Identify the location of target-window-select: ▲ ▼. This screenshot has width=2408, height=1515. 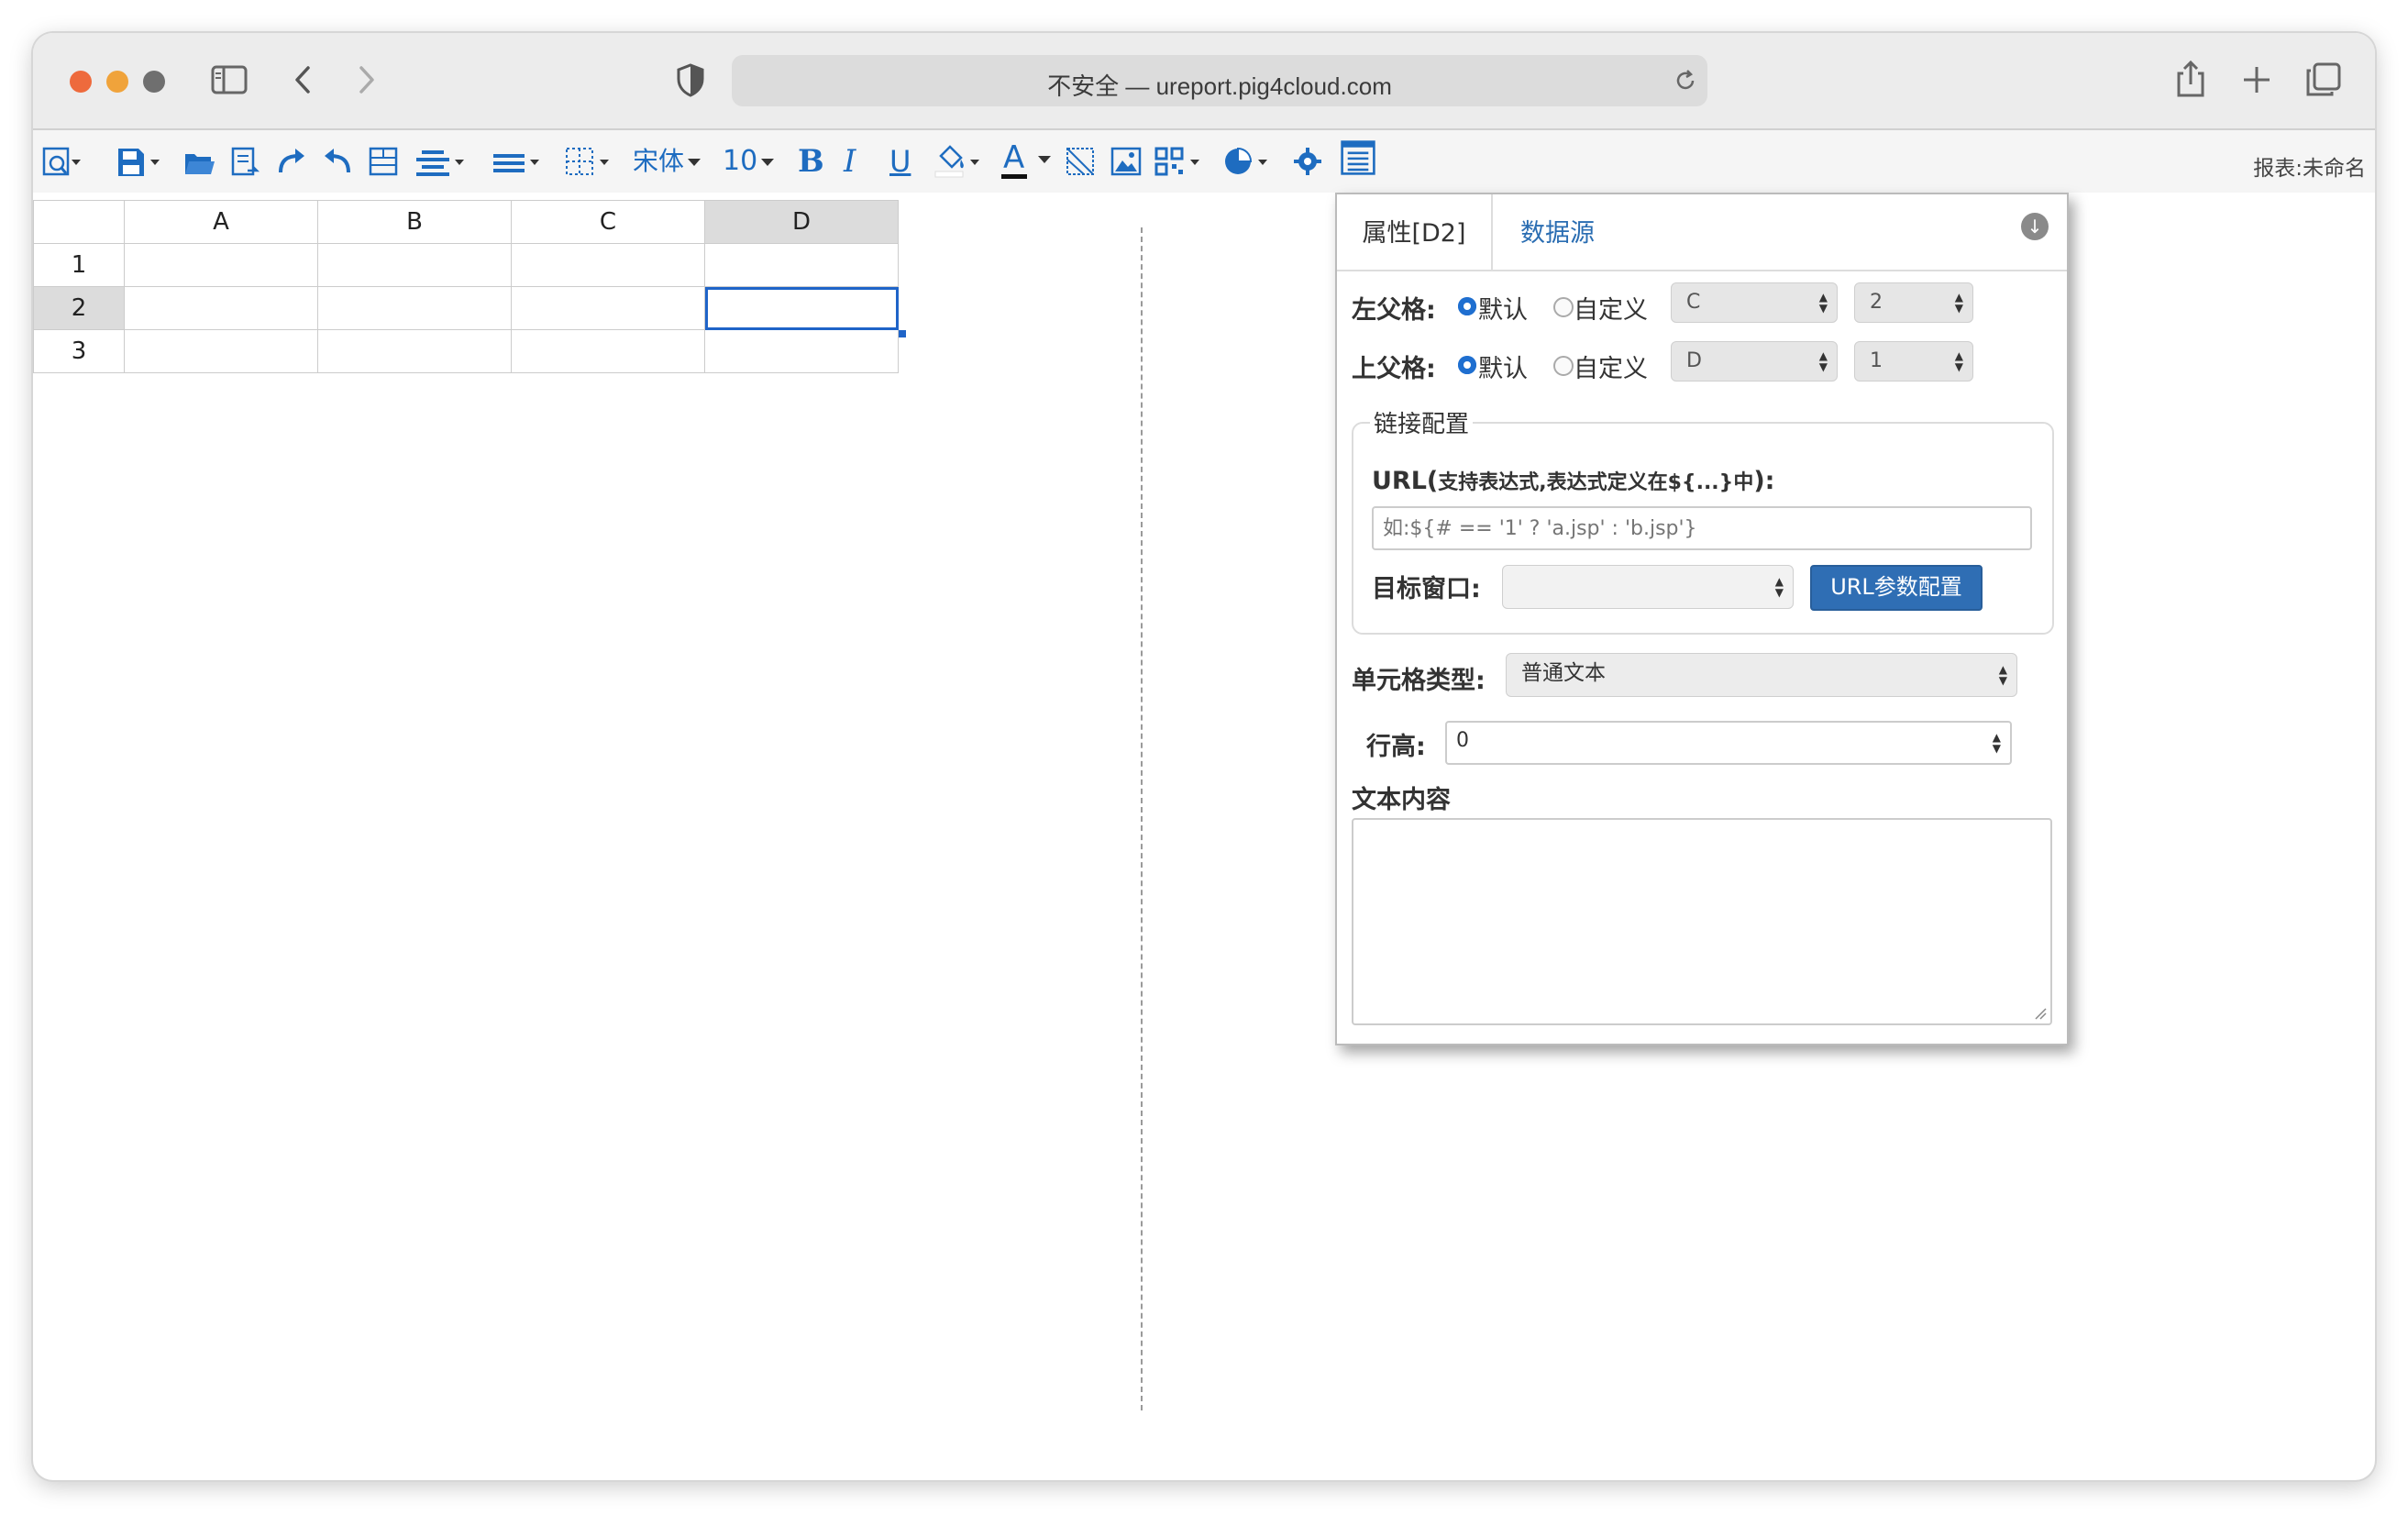
(1648, 587).